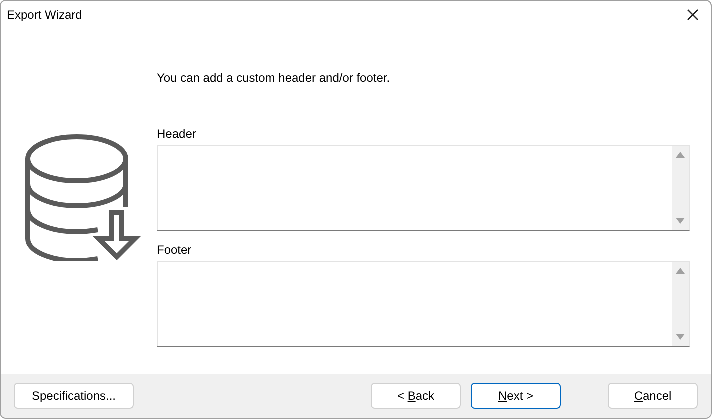 The image size is (712, 419). What do you see at coordinates (175, 250) in the screenshot?
I see `field-label: Footer` at bounding box center [175, 250].